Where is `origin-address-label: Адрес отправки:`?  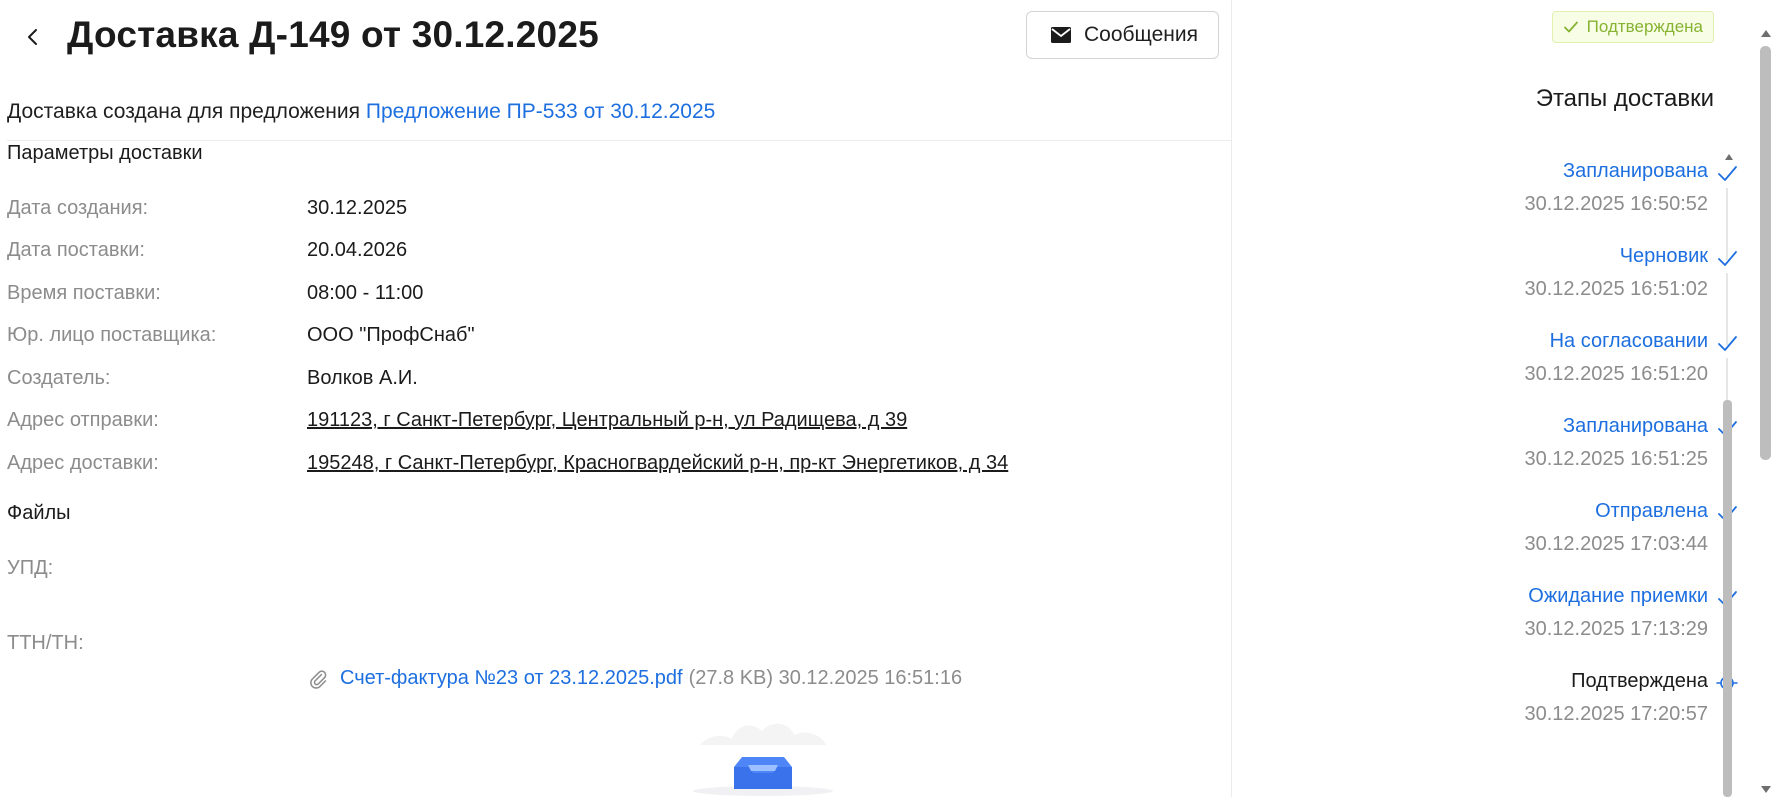
origin-address-label: Адрес отправки: is located at coordinates (83, 420).